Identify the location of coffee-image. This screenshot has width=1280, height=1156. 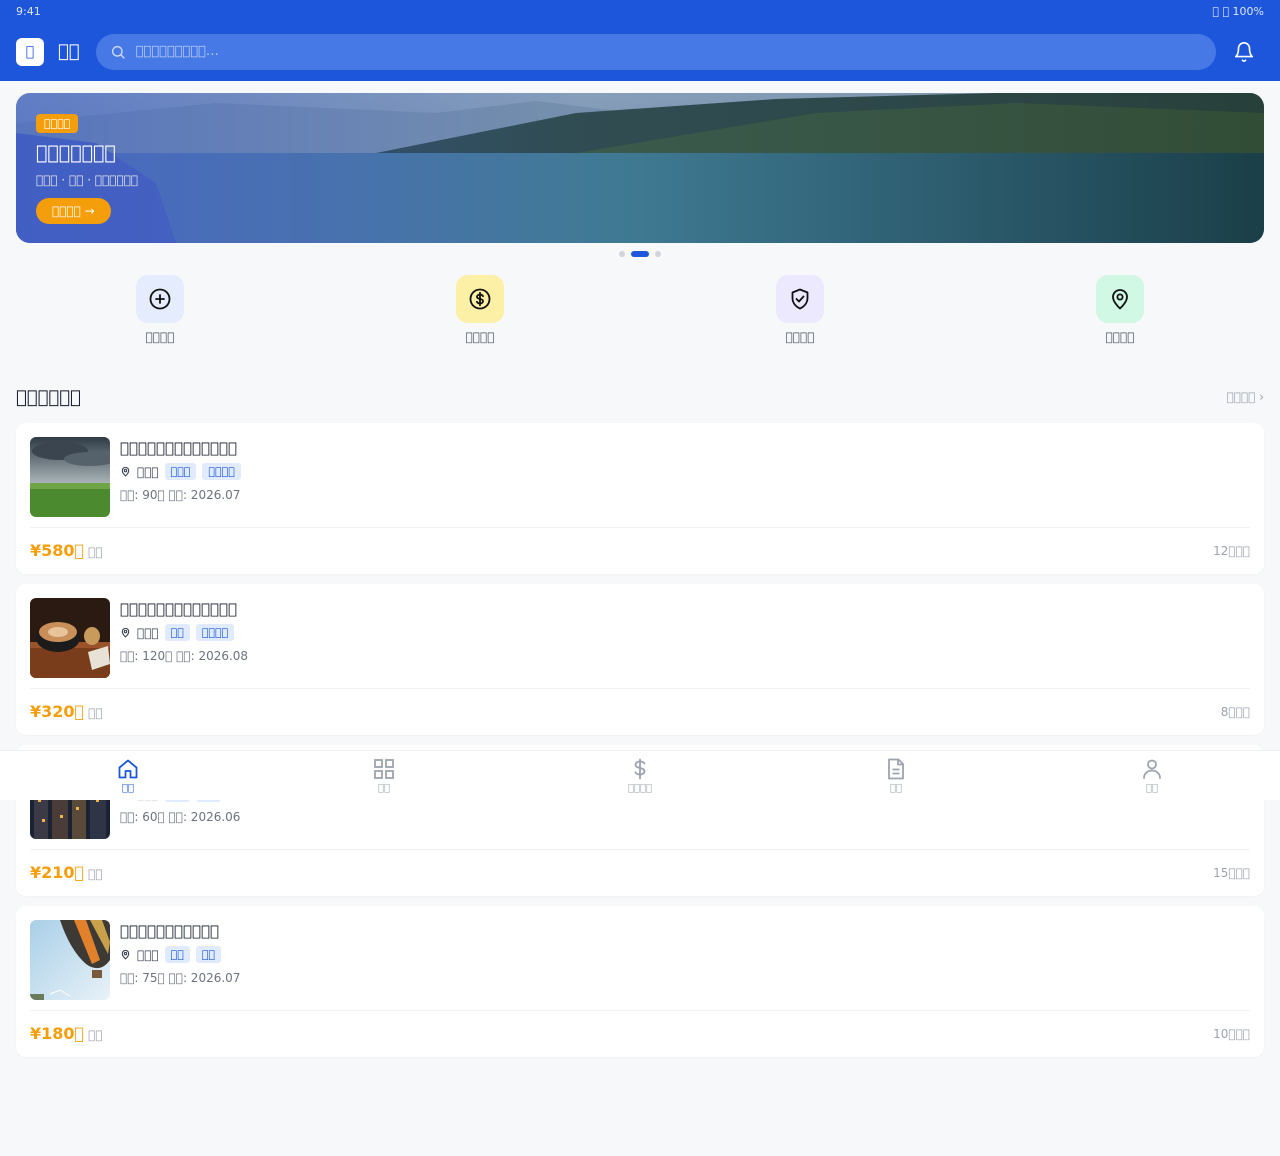
(70, 638).